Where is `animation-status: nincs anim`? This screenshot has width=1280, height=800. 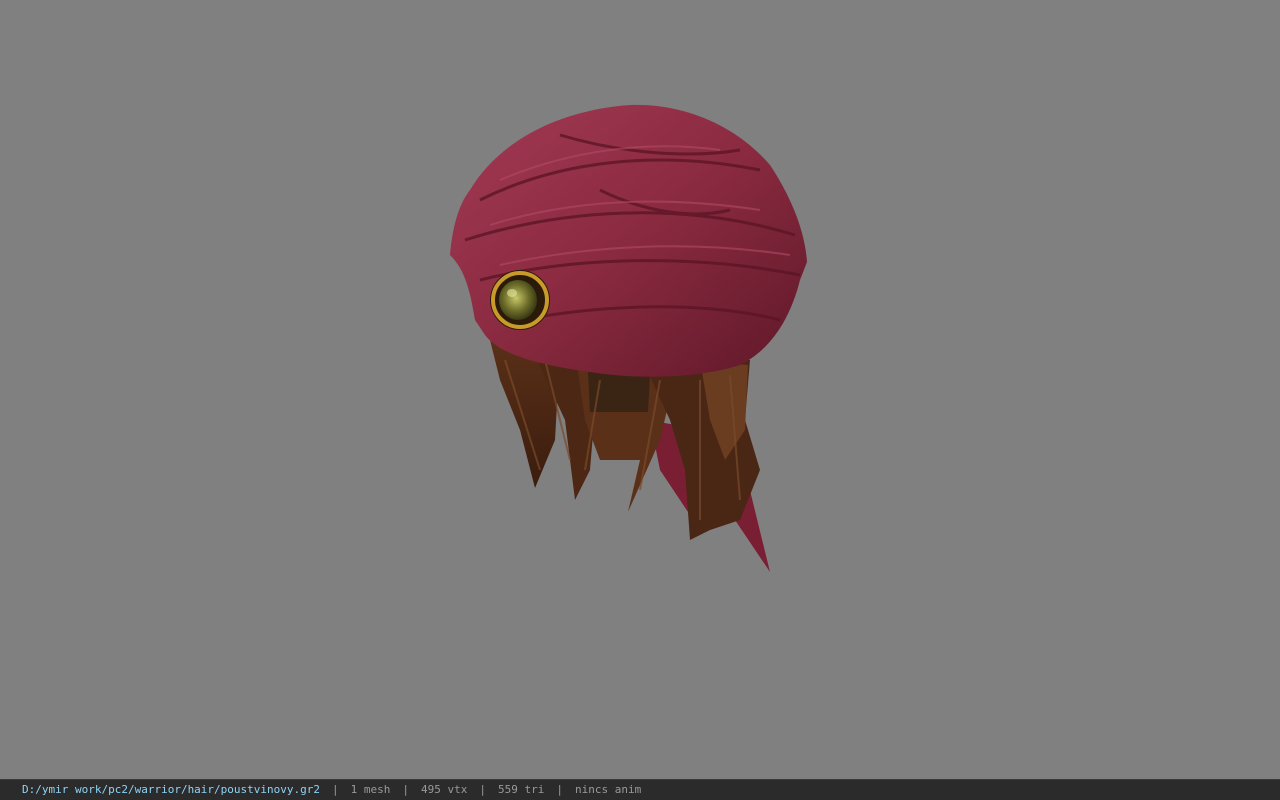 animation-status: nincs anim is located at coordinates (608, 789).